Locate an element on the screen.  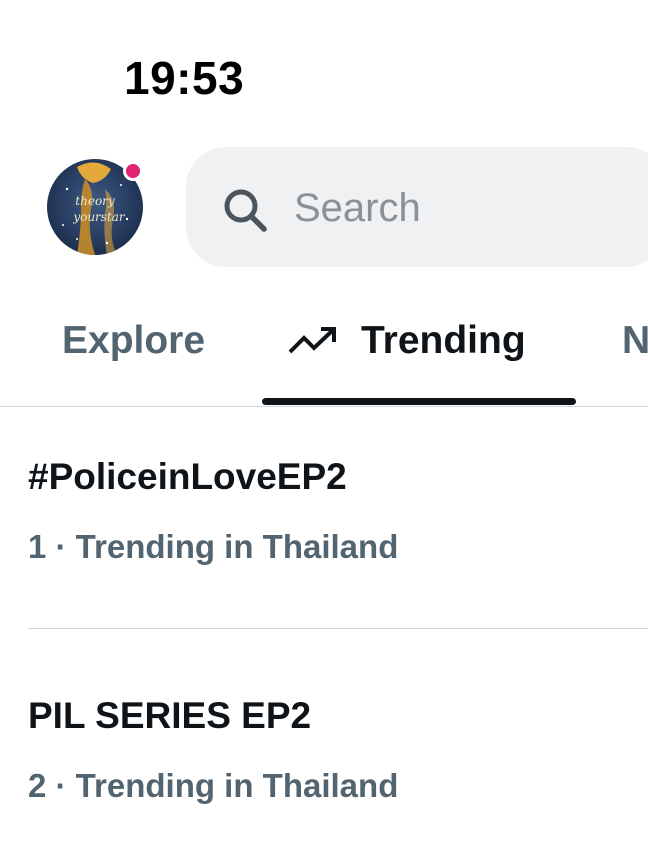
avatar: theory yourstar is located at coordinates (95, 207).